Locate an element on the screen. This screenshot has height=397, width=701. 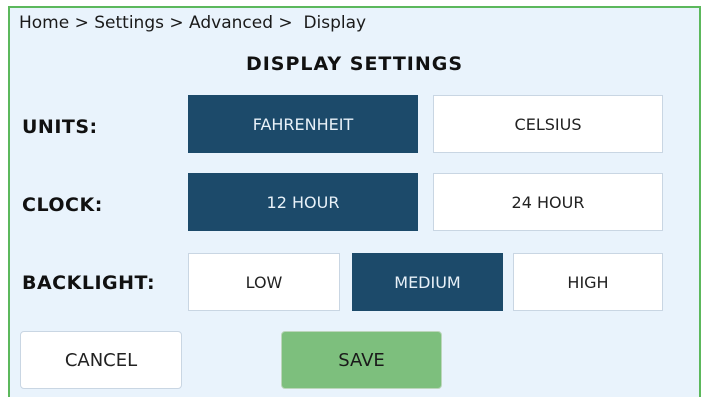
clock-24-hour-option: 24 HOUR is located at coordinates (548, 202).